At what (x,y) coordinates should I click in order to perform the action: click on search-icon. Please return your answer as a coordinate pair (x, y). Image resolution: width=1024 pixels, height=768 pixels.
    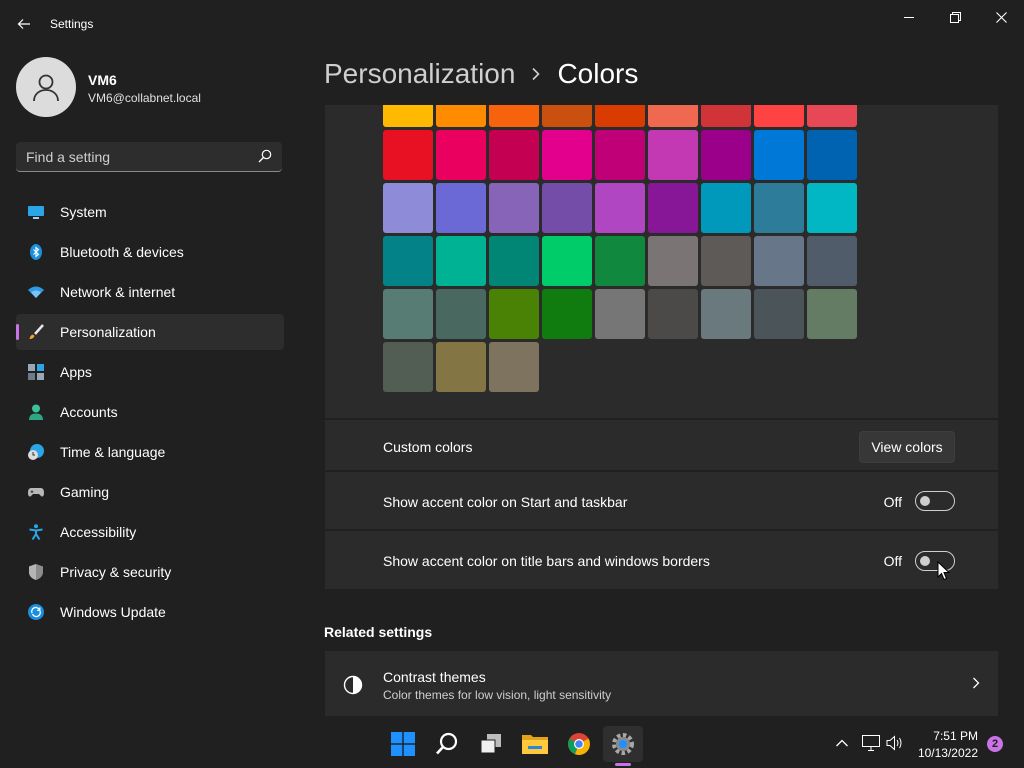
    Looking at the image, I should click on (265, 156).